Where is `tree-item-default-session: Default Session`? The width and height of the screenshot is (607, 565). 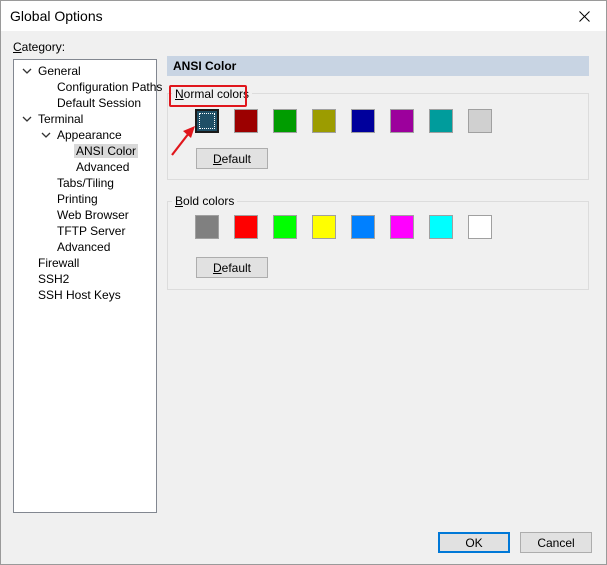
tree-item-default-session: Default Session is located at coordinates (99, 103).